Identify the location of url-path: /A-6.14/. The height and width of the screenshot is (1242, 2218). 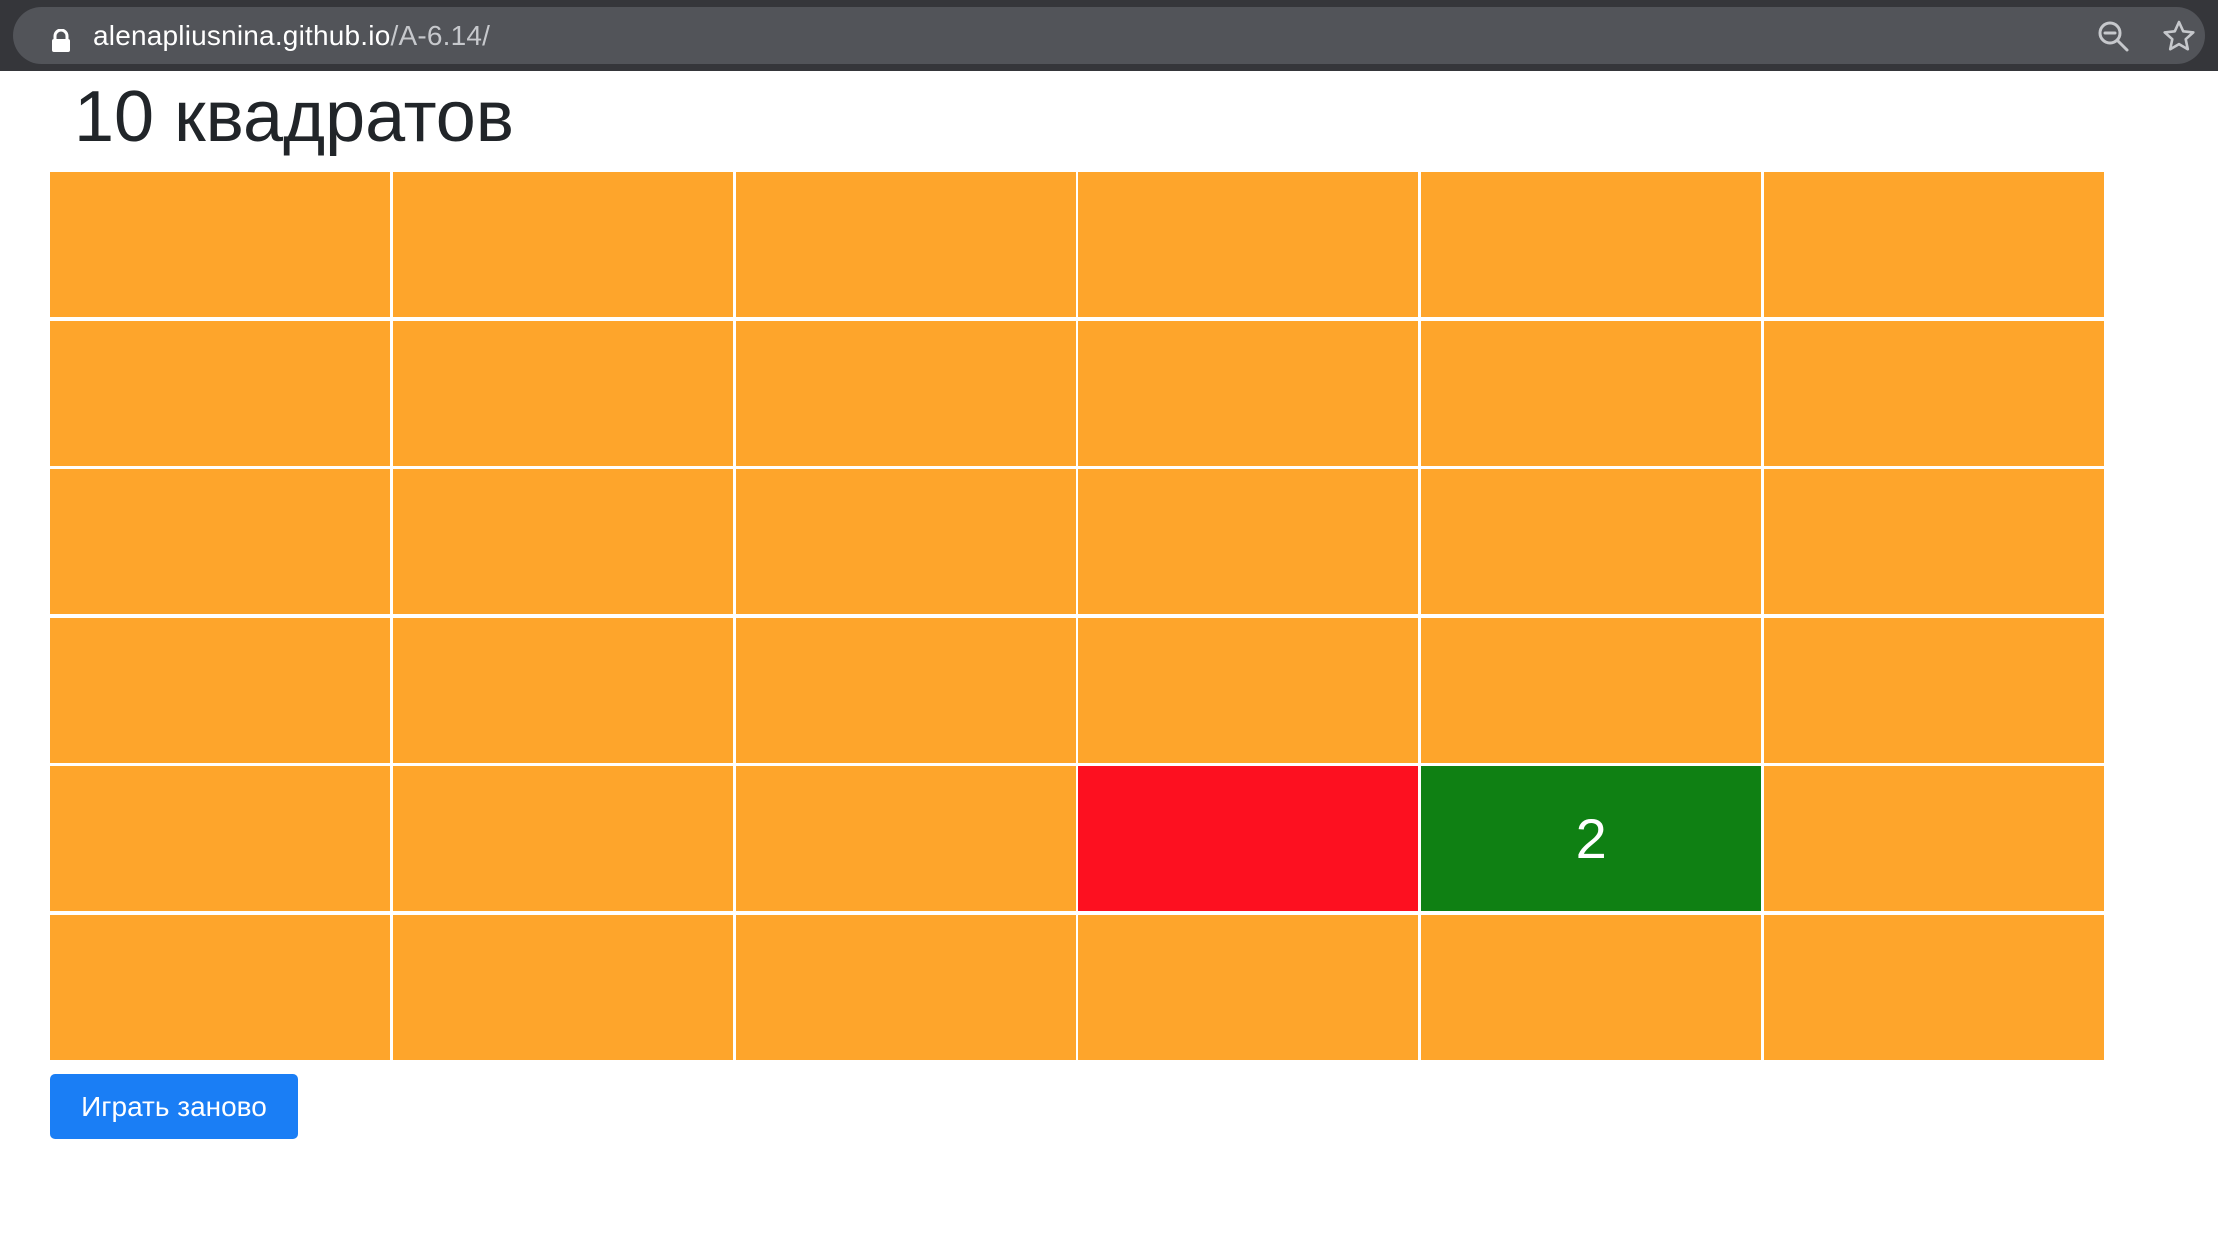
(440, 35).